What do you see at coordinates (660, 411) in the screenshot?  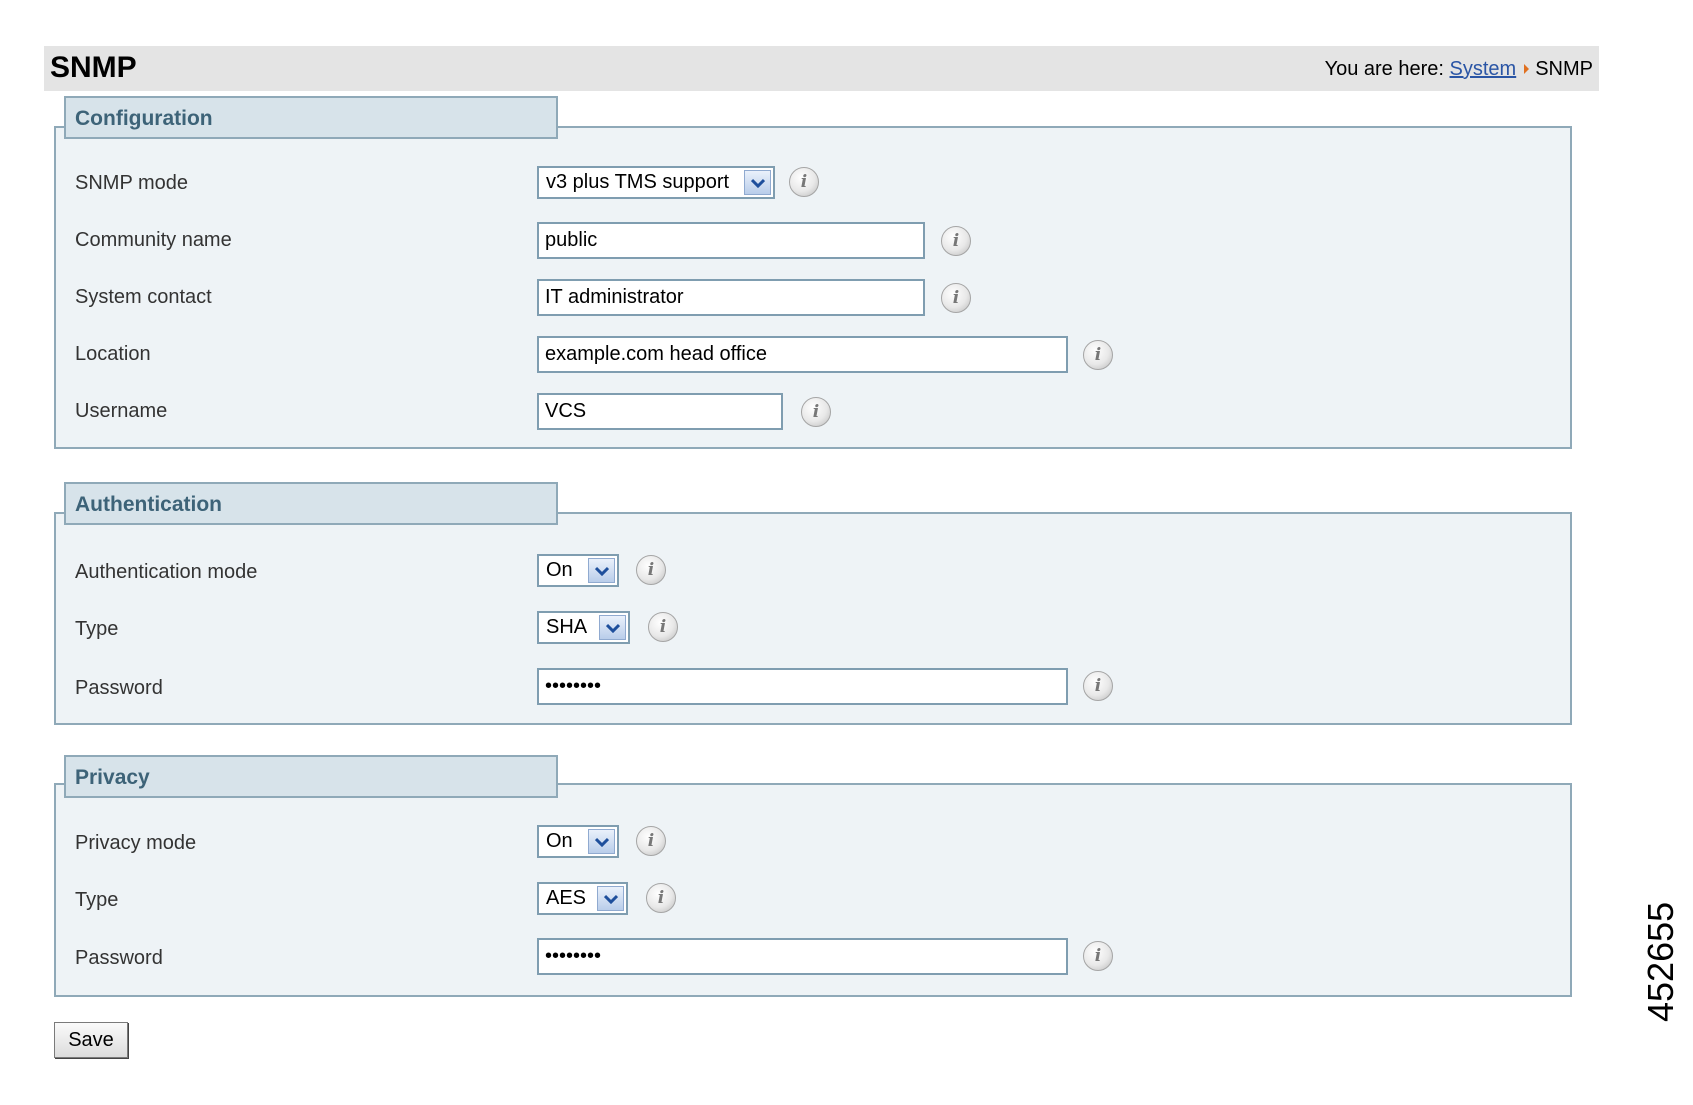 I see `username-input` at bounding box center [660, 411].